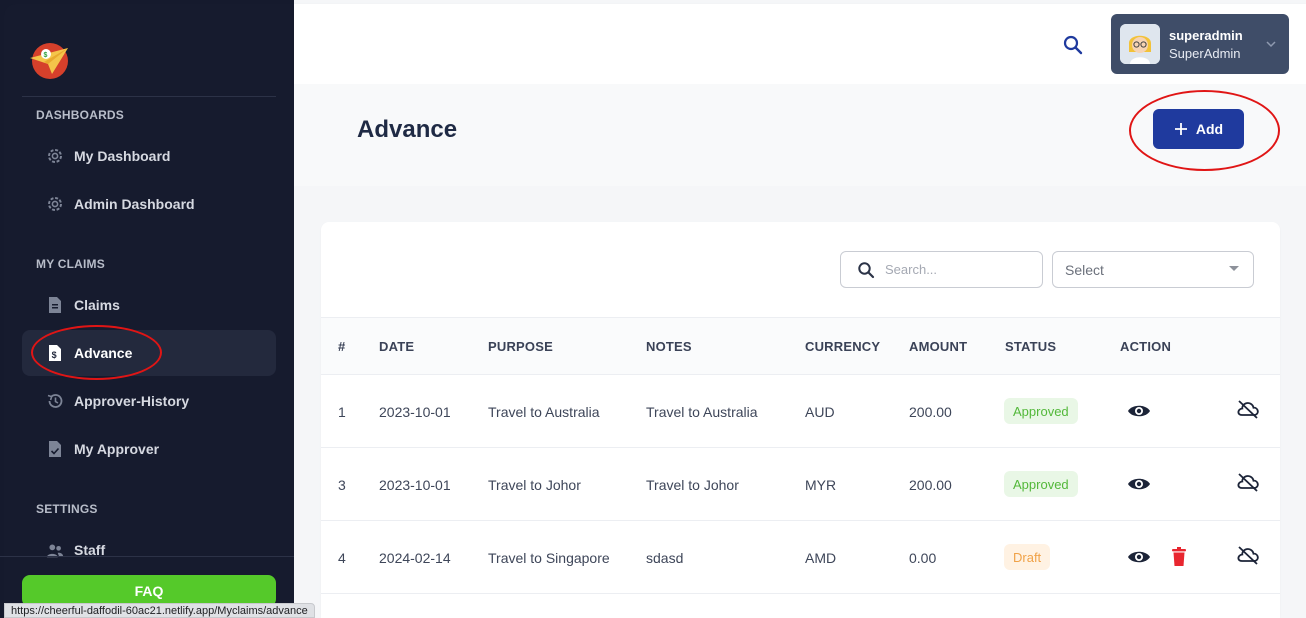 This screenshot has height=618, width=1306. I want to click on cell-notes: Travel to Australia, so click(702, 412).